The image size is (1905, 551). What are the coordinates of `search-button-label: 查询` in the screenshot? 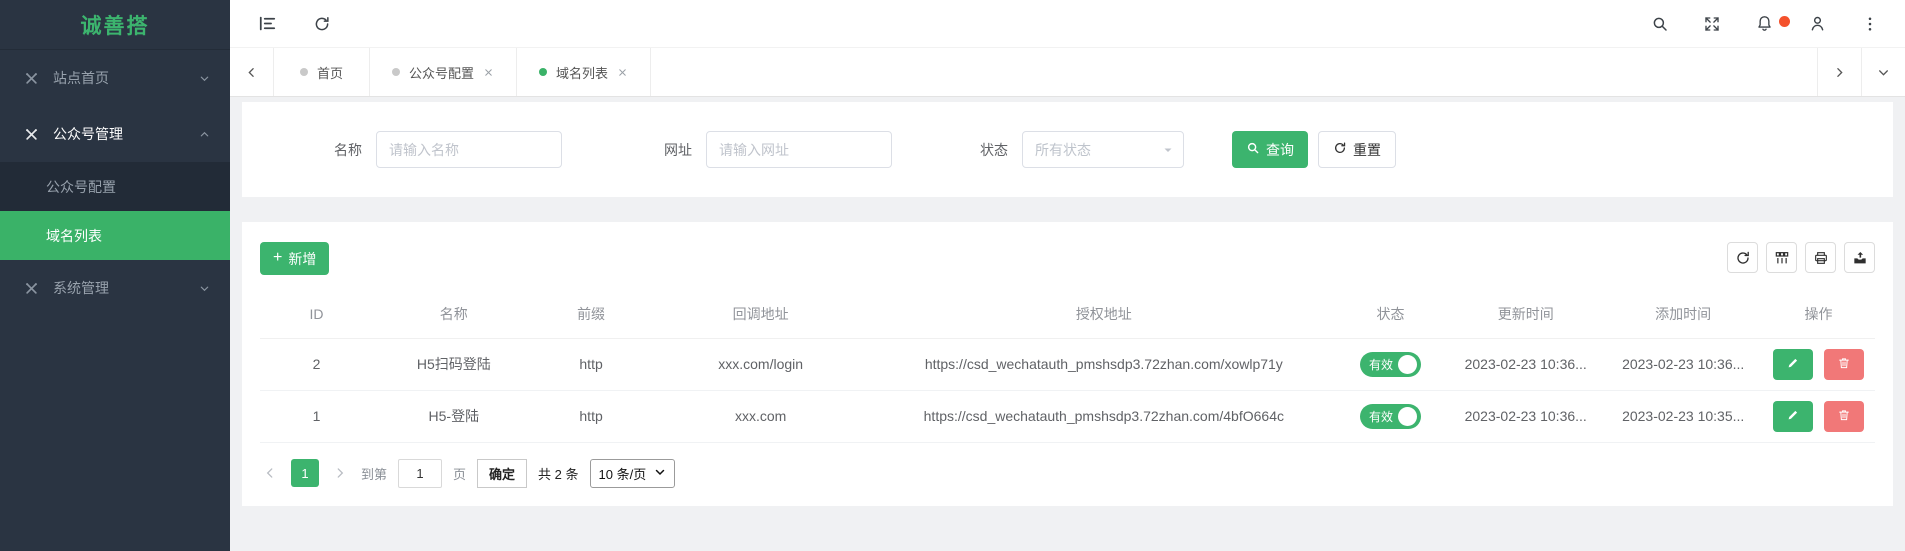 It's located at (1280, 149).